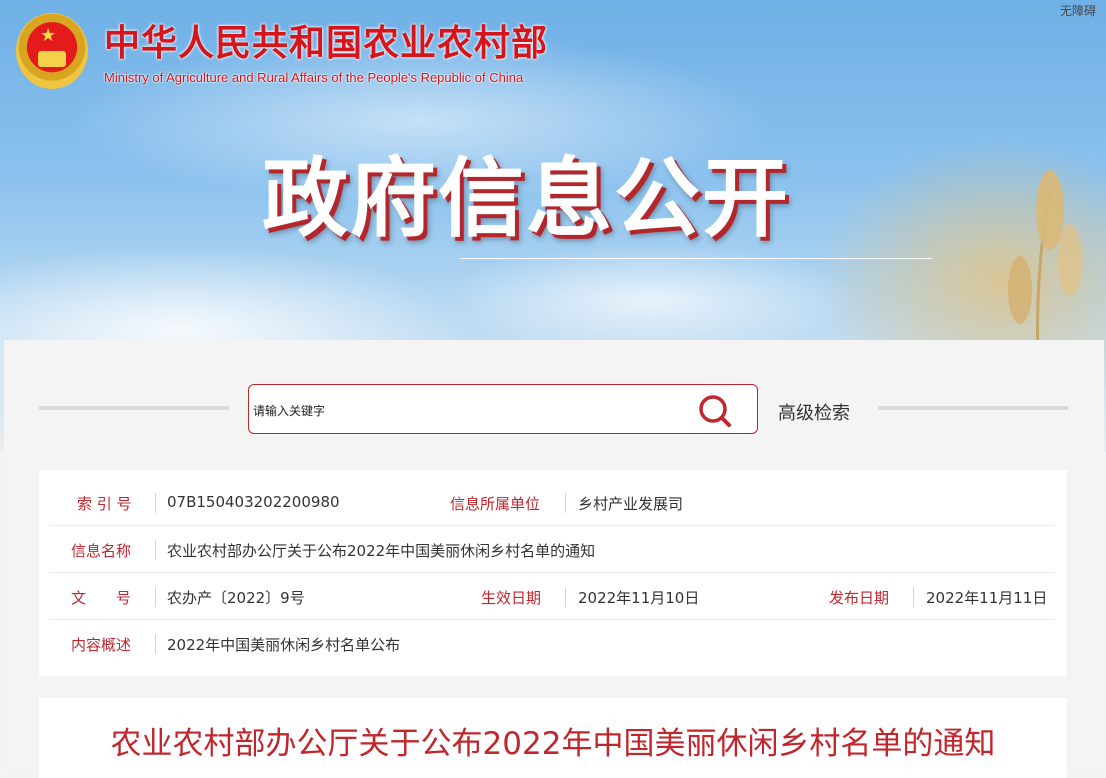 Image resolution: width=1106 pixels, height=778 pixels. I want to click on star-icon: ★, so click(48, 35).